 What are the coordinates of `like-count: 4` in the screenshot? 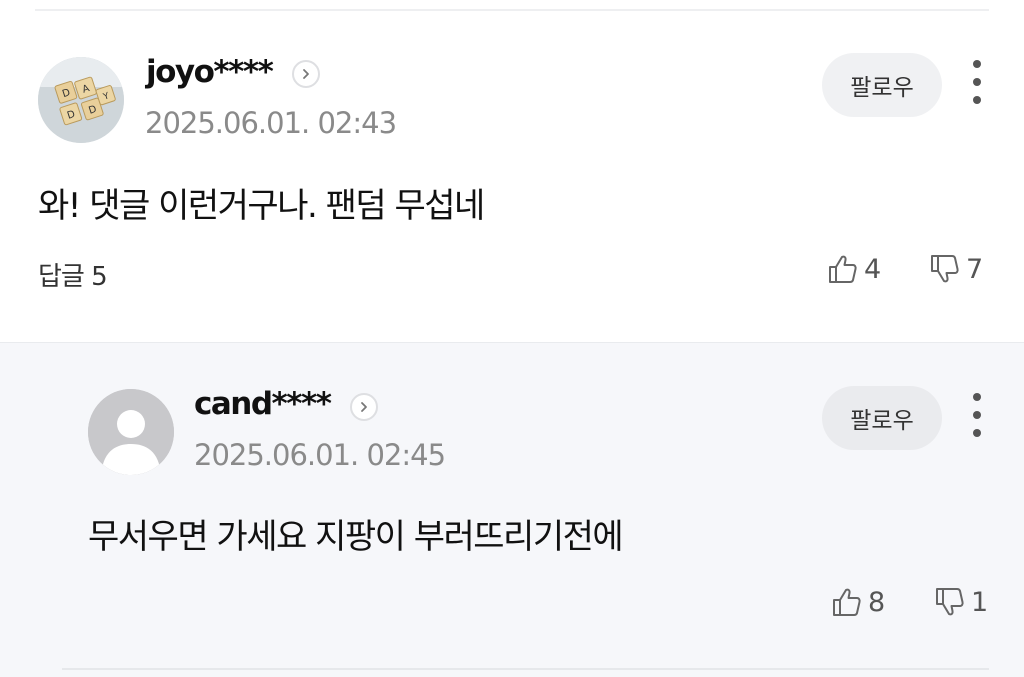 It's located at (873, 269).